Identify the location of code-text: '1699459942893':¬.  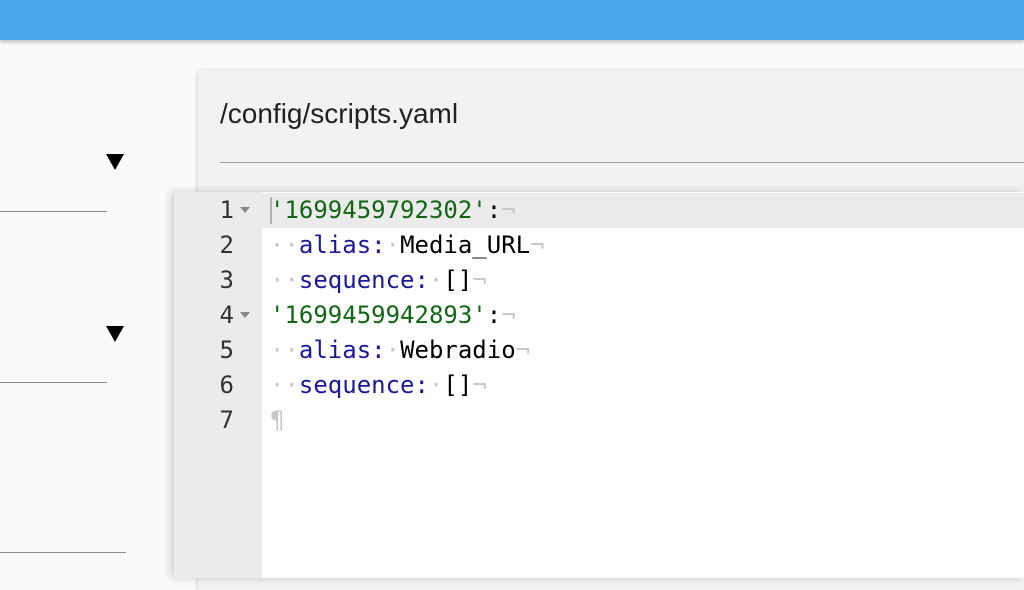
(393, 315).